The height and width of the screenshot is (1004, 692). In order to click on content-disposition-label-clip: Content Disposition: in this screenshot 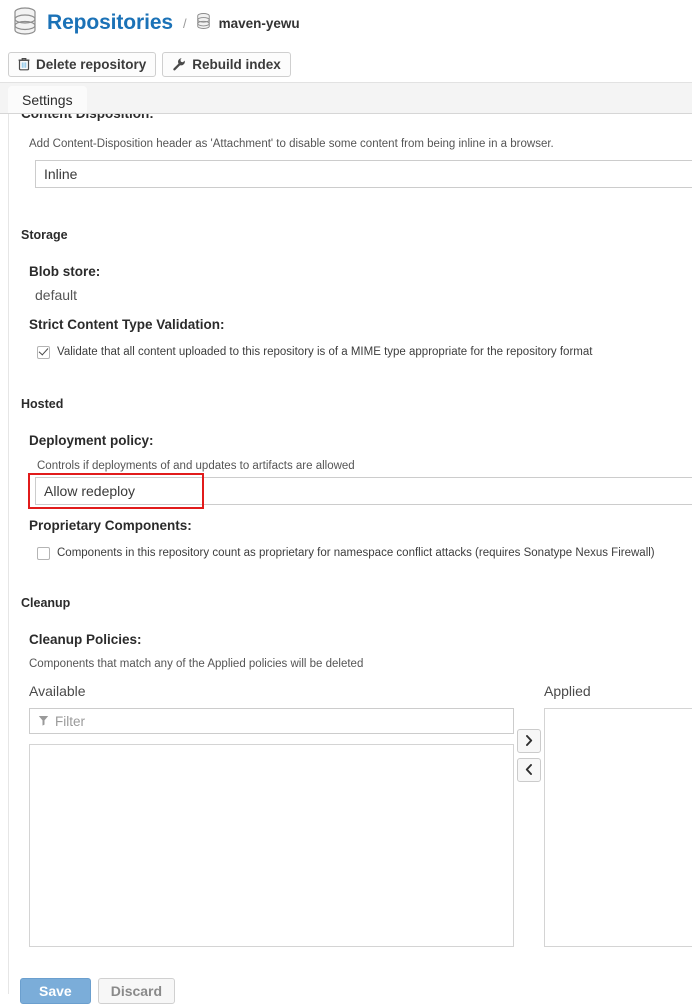, I will do `click(350, 121)`.